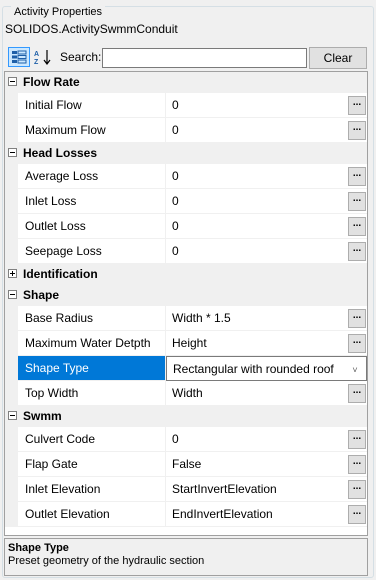 This screenshot has width=376, height=580. I want to click on group-title: Activity Properties, so click(58, 12).